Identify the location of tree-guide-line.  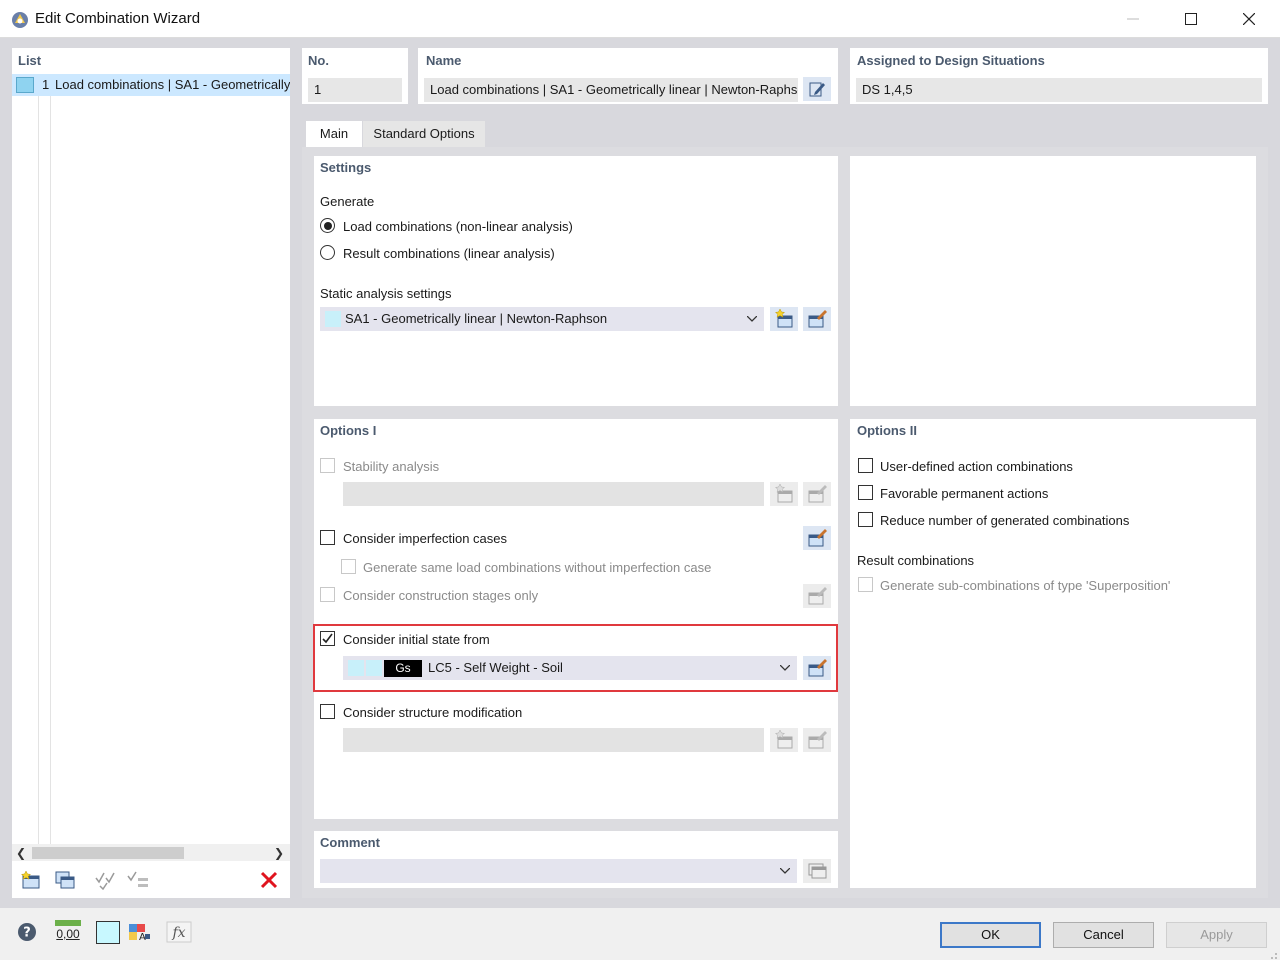
(50, 470).